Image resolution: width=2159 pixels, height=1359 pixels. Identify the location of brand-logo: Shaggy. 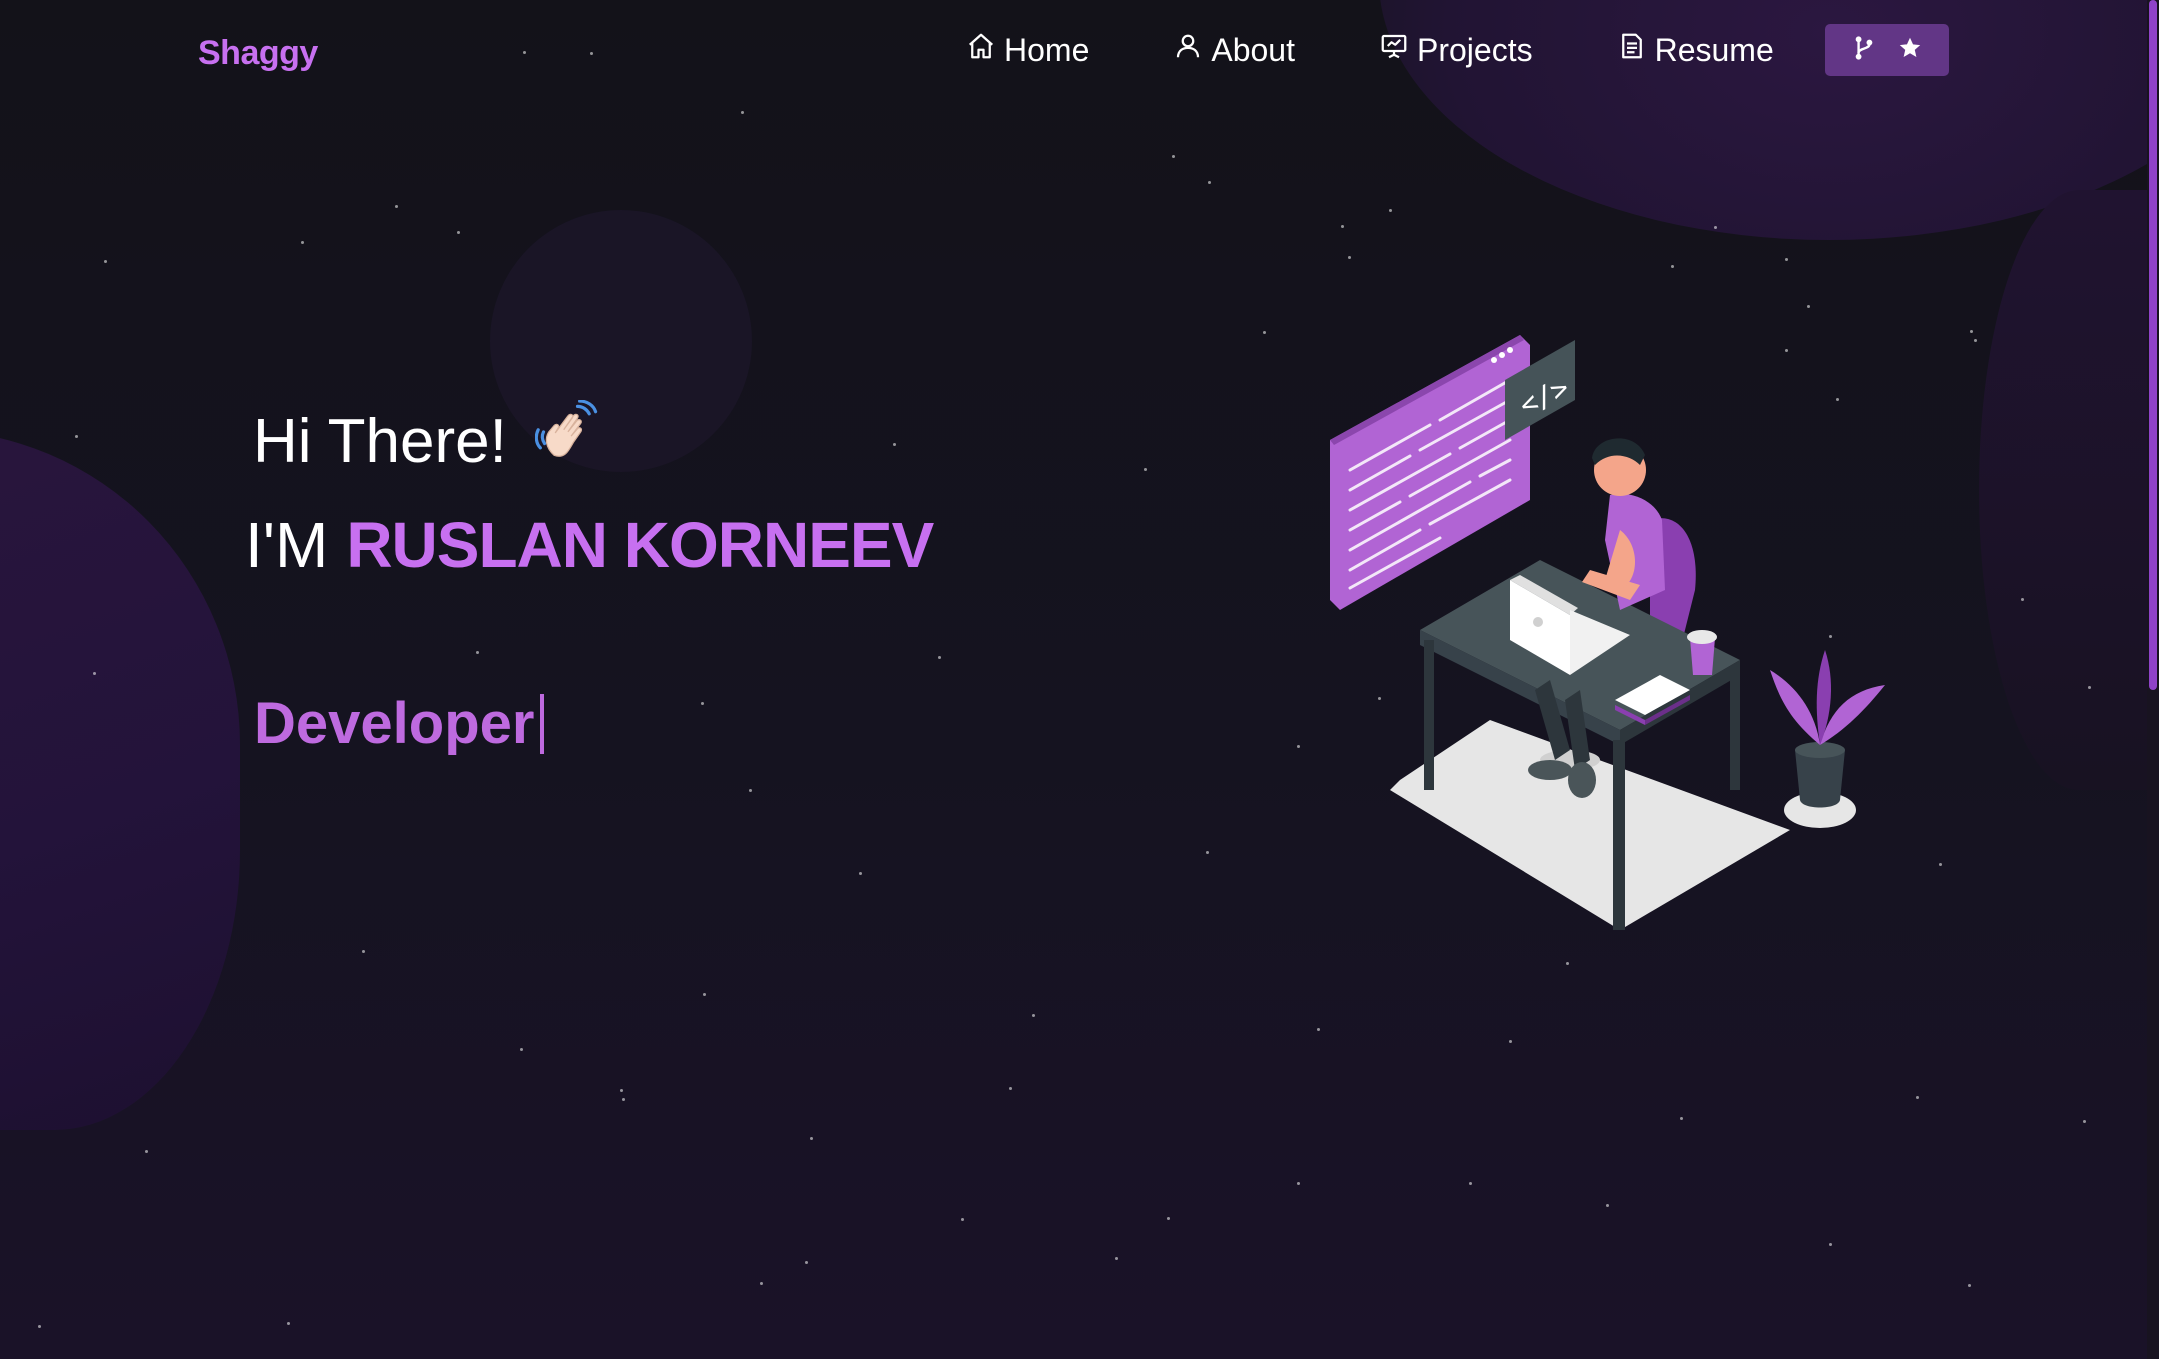
(258, 53).